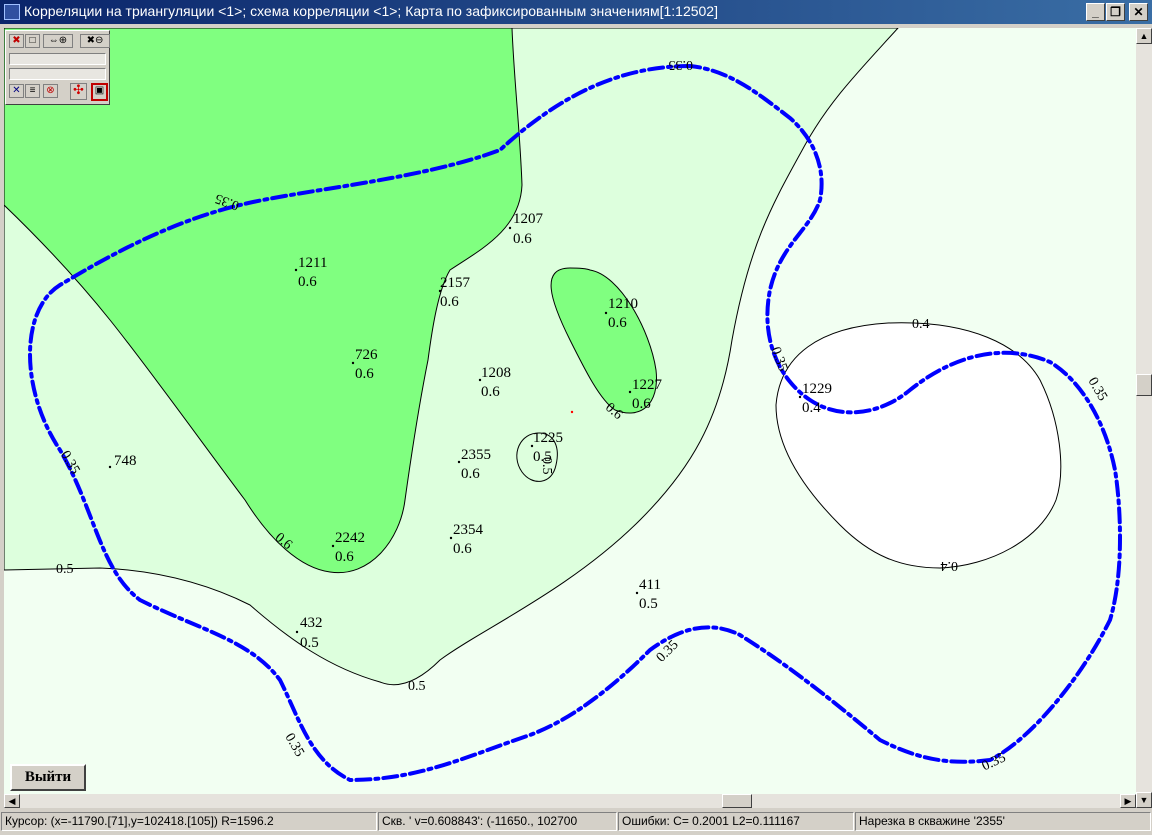 Image resolution: width=1152 pixels, height=835 pixels. What do you see at coordinates (817, 389) in the screenshot?
I see `well-id: 1229` at bounding box center [817, 389].